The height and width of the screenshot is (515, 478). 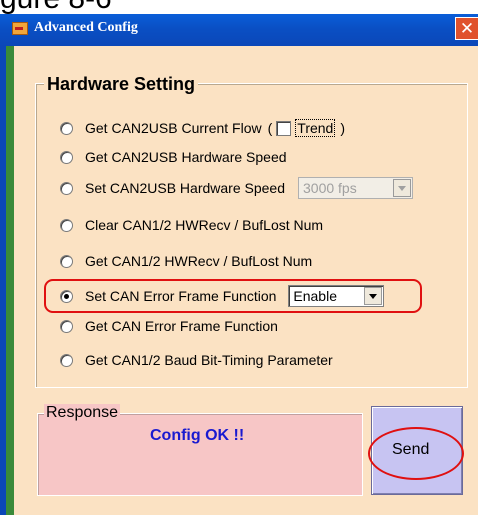 What do you see at coordinates (270, 128) in the screenshot?
I see `paren-open: (` at bounding box center [270, 128].